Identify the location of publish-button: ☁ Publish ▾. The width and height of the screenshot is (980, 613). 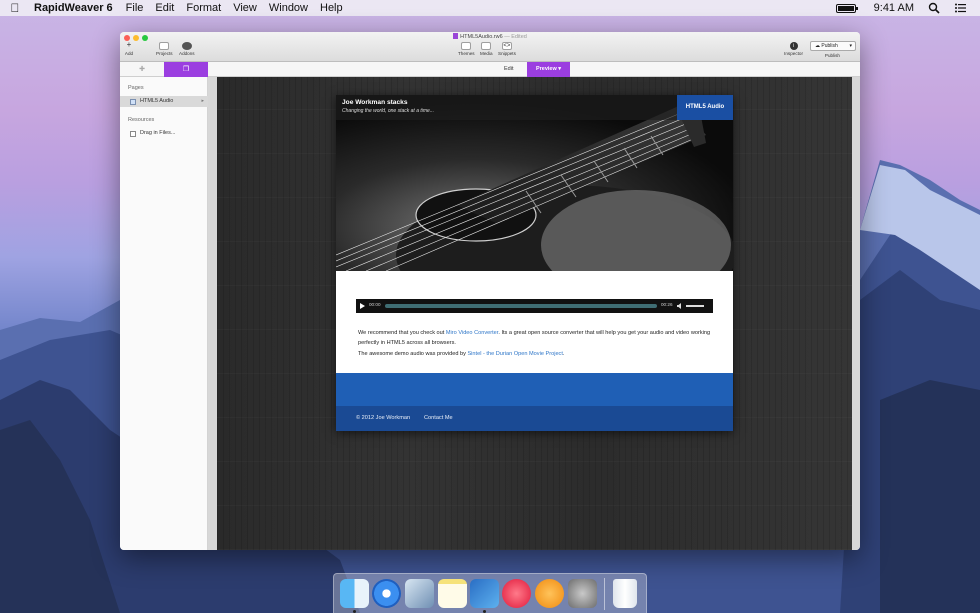
(833, 46).